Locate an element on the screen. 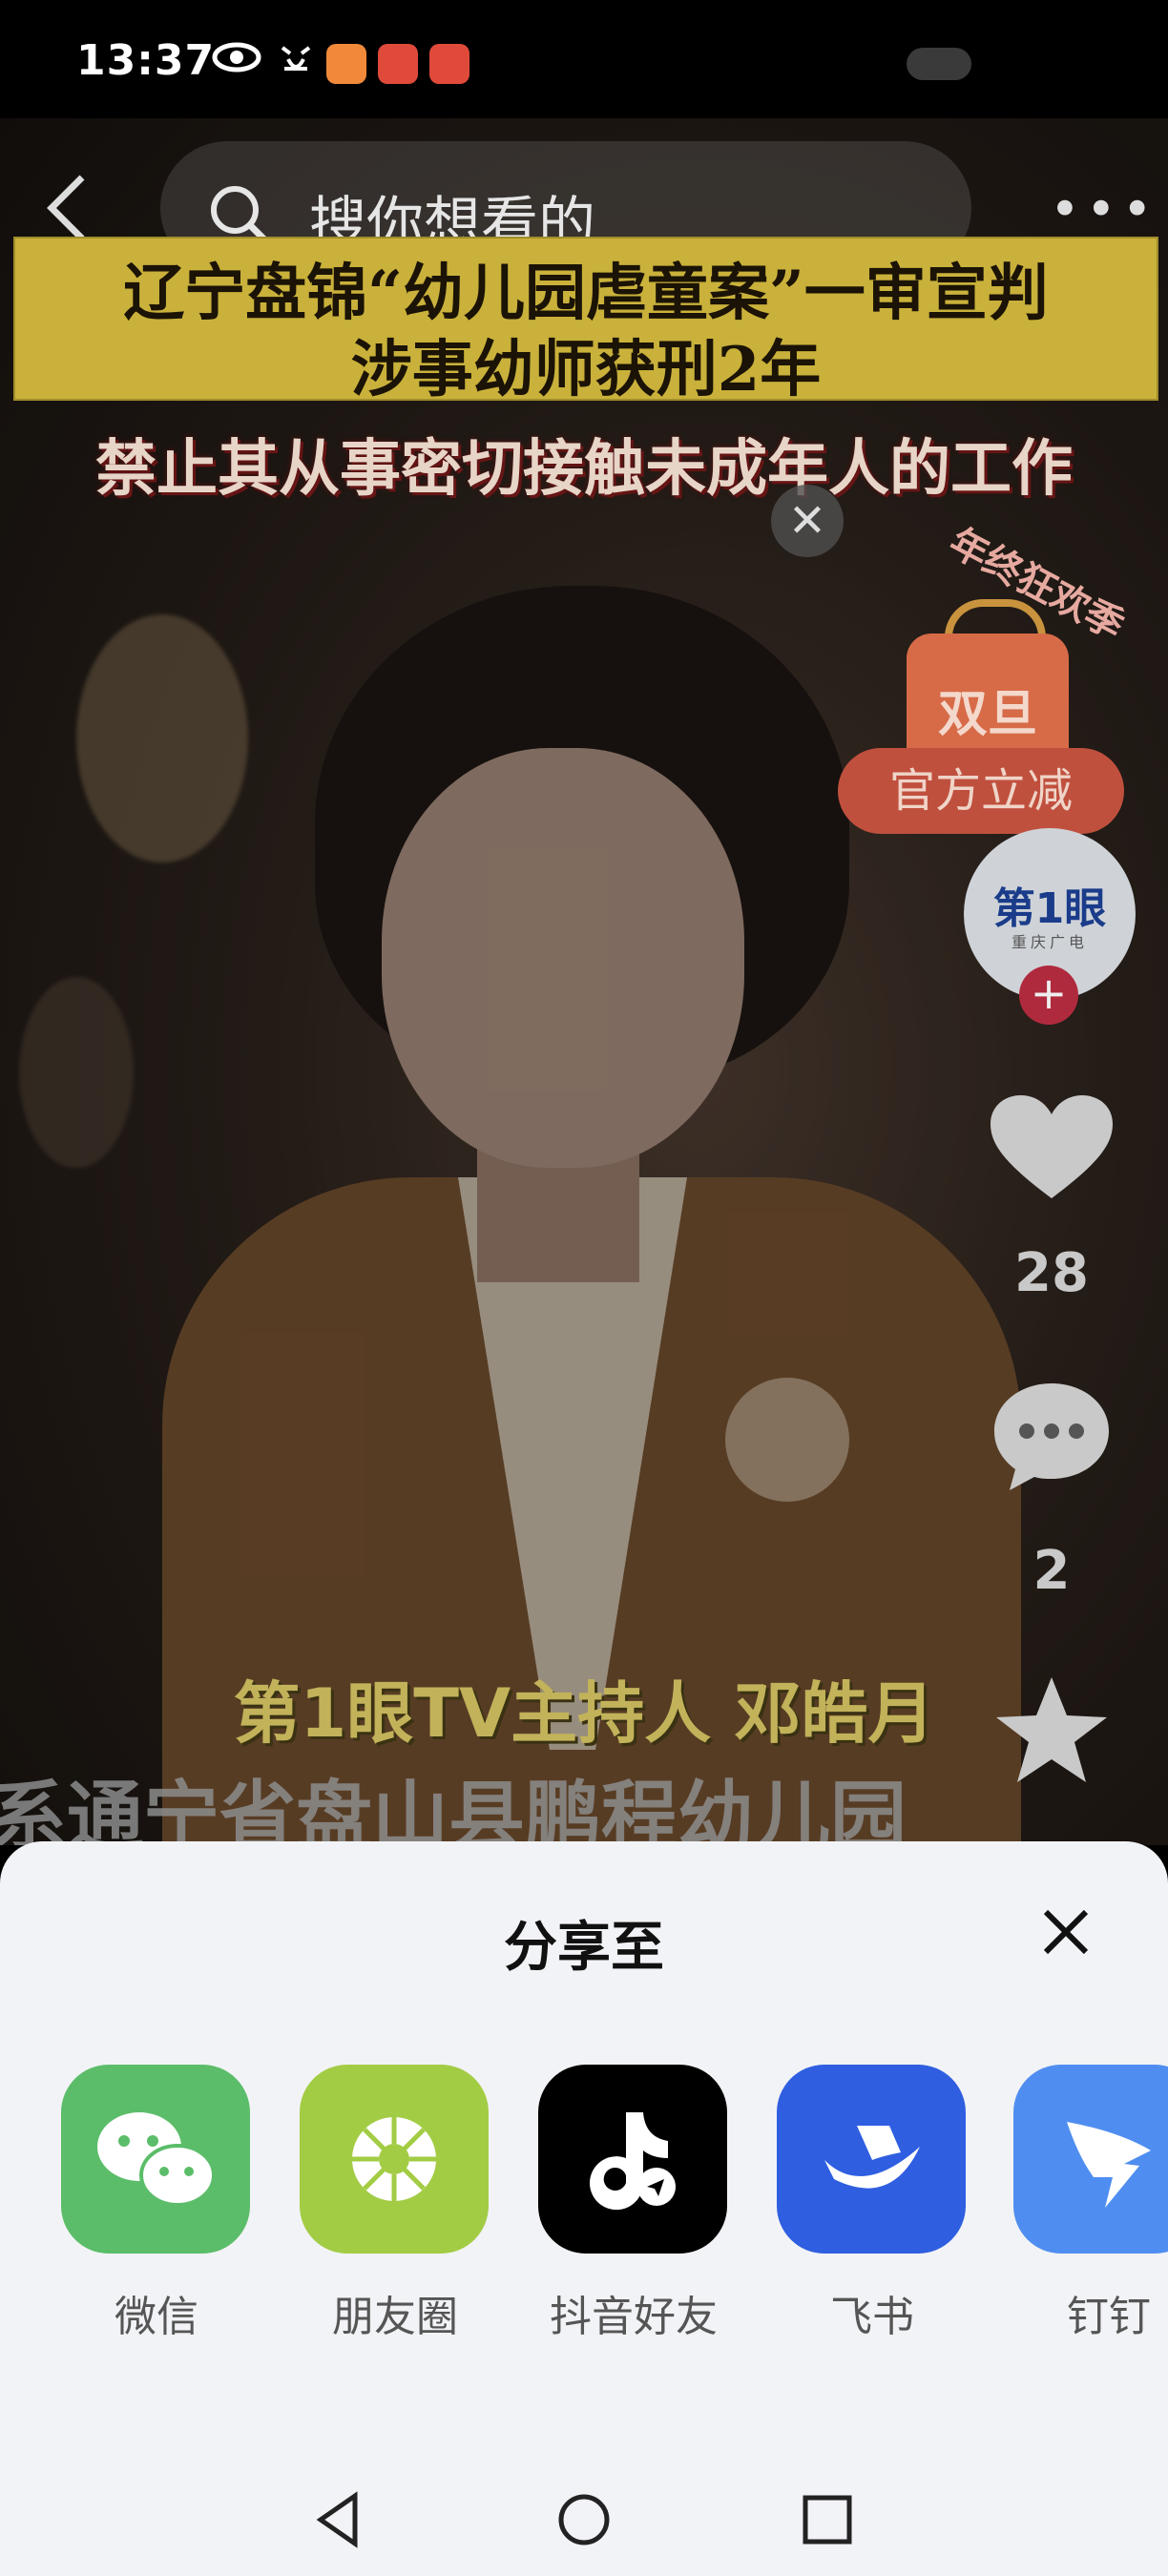  alarm-icon is located at coordinates (296, 58).